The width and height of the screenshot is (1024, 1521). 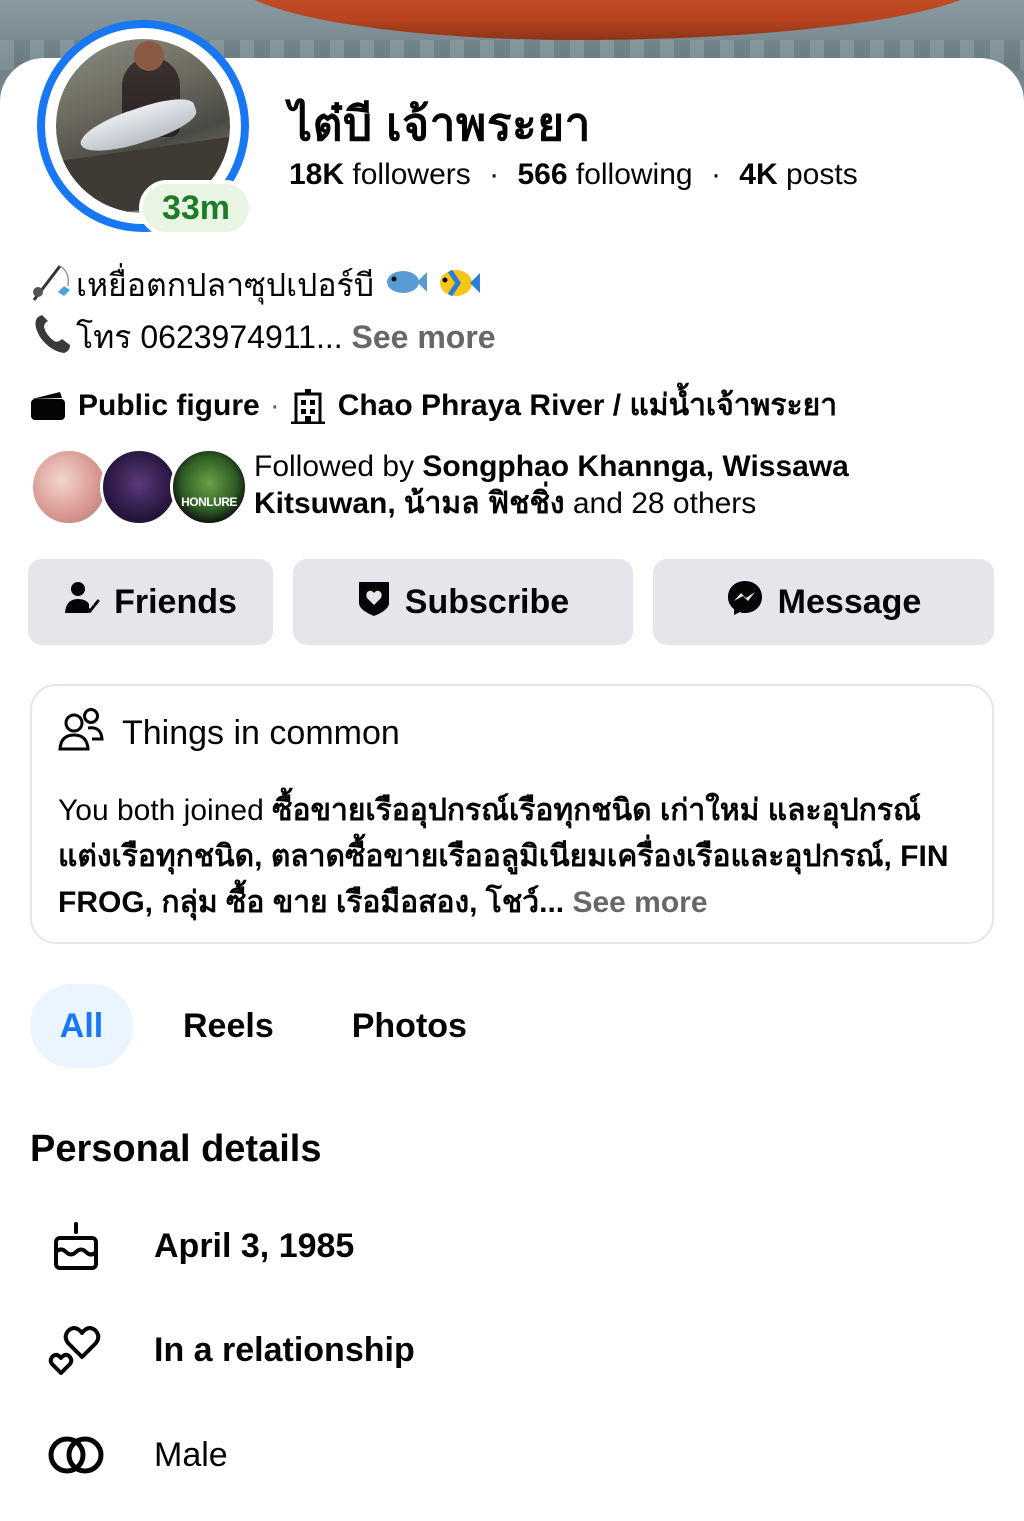 What do you see at coordinates (849, 601) in the screenshot?
I see `message-button-label: Message` at bounding box center [849, 601].